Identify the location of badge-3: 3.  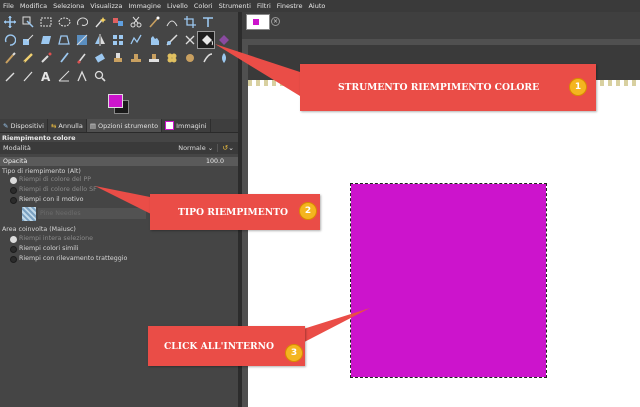
(294, 353).